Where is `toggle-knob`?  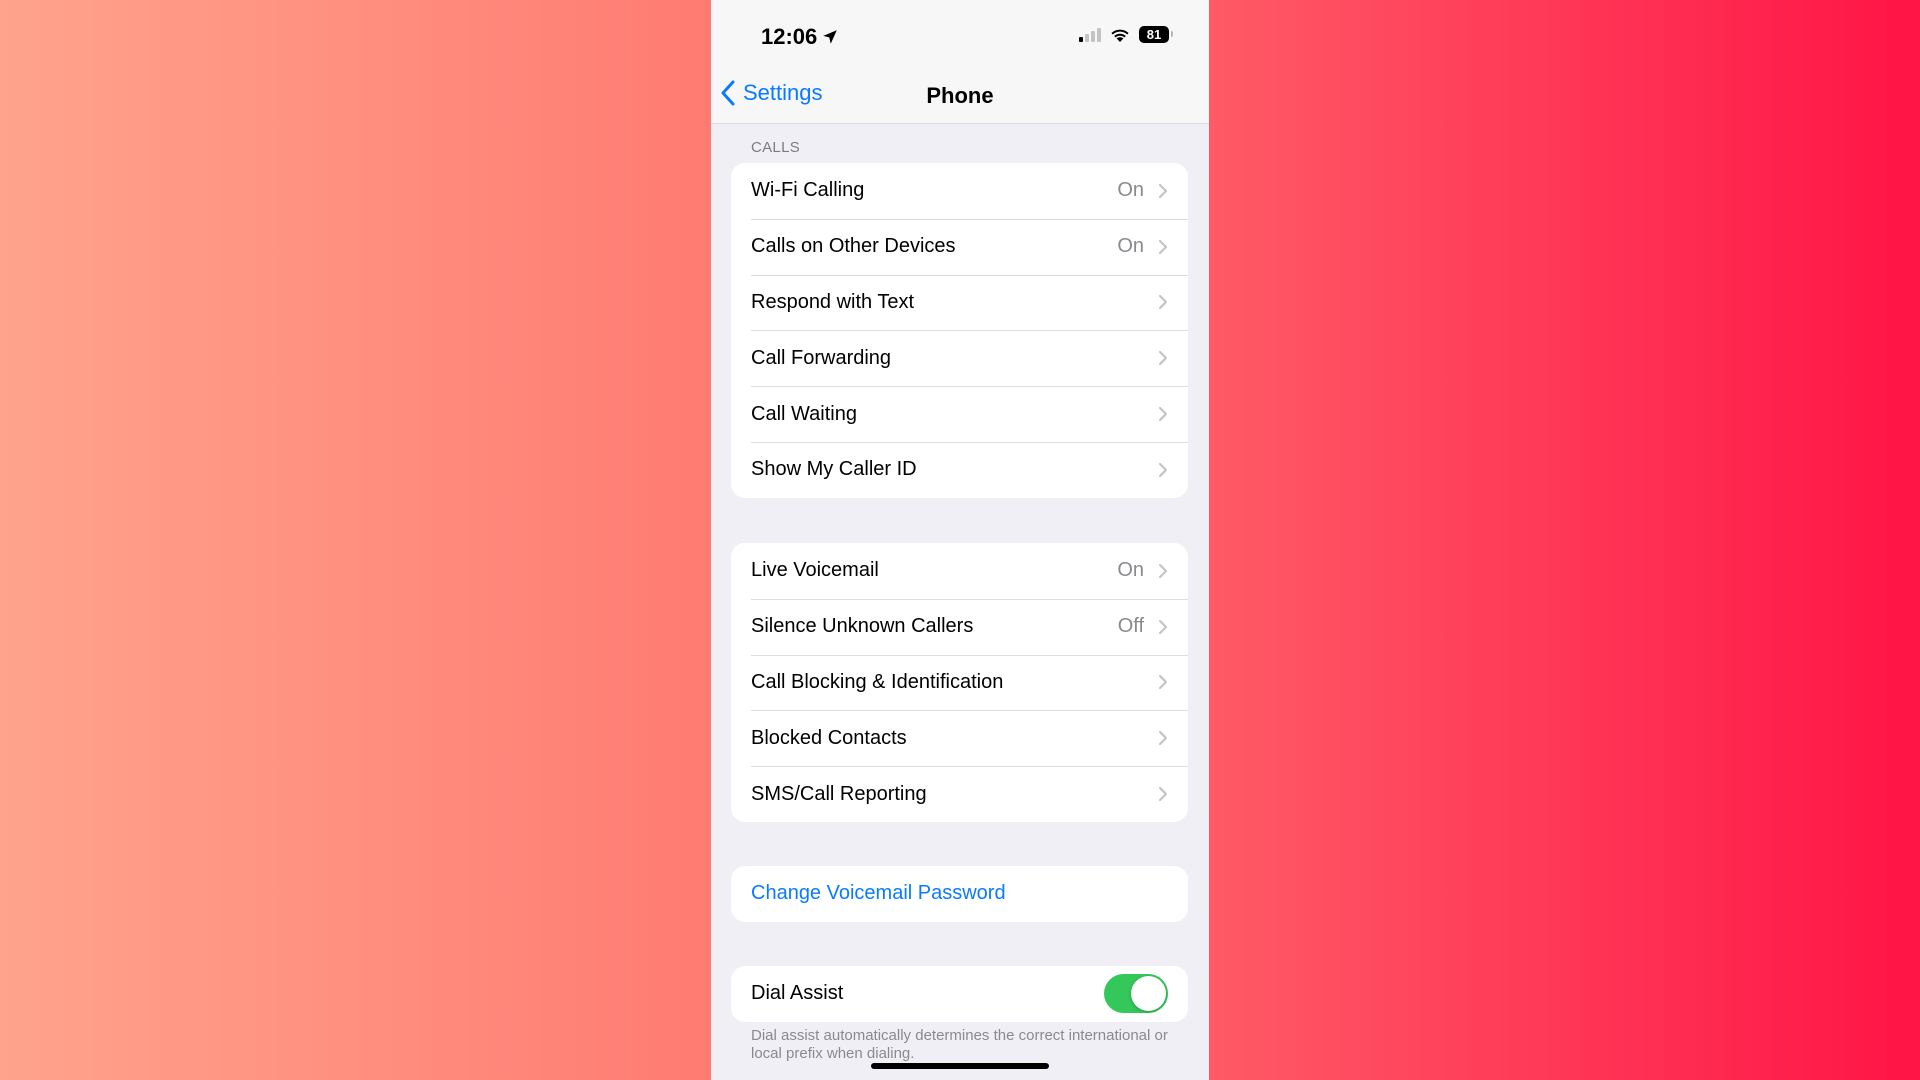
toggle-knob is located at coordinates (1148, 994).